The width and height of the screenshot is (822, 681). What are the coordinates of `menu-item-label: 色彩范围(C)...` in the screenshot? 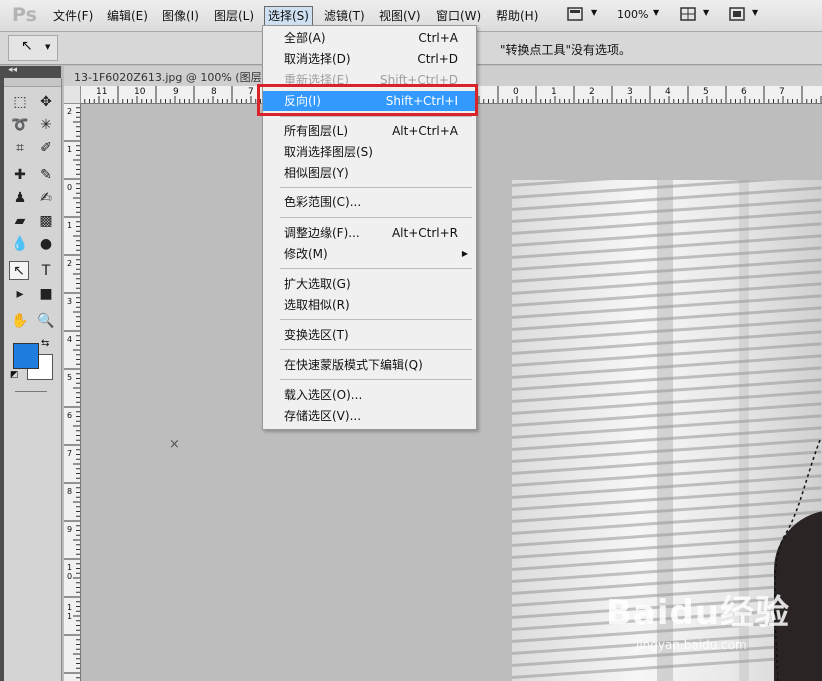 It's located at (323, 202).